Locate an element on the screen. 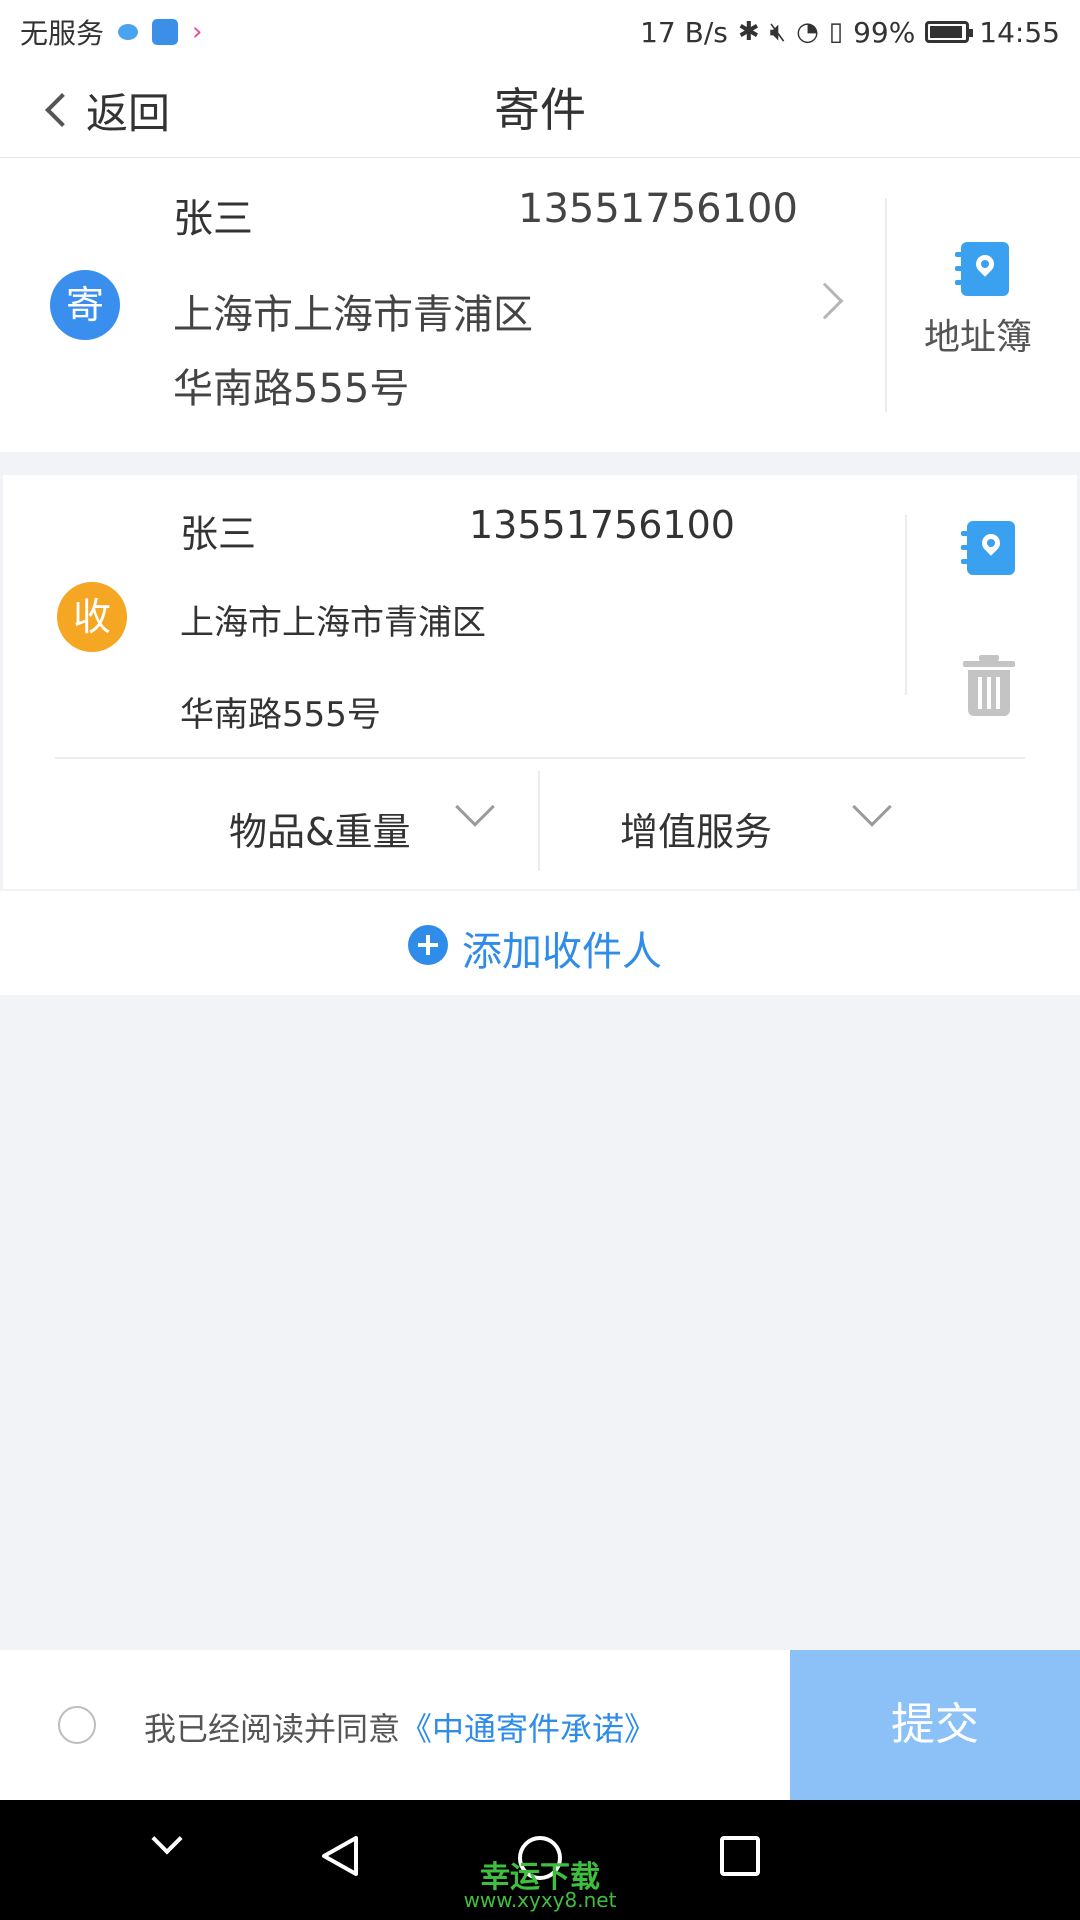 The image size is (1080, 1920). status-left: 无服务 › is located at coordinates (111, 32).